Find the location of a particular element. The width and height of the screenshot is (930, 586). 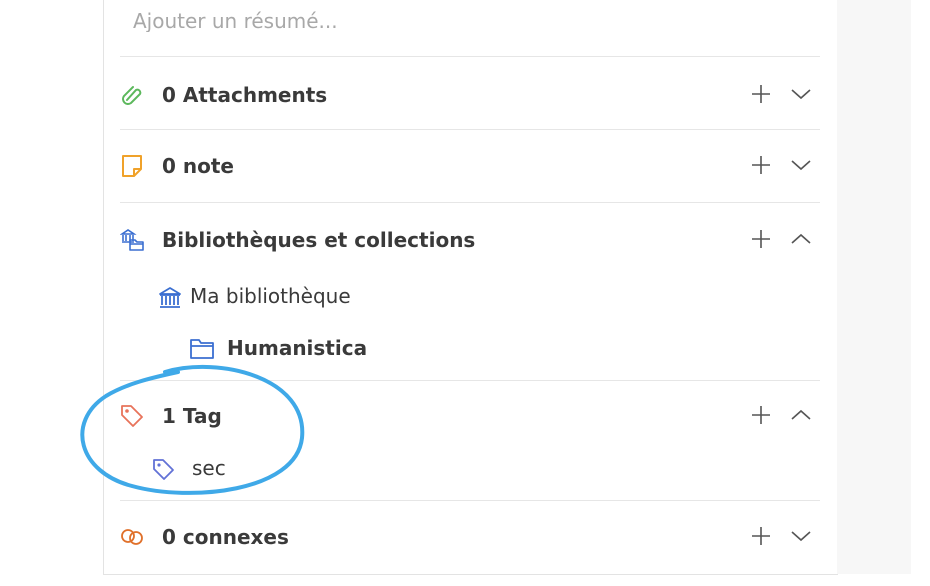

tags-label: 1 Tag is located at coordinates (192, 416).